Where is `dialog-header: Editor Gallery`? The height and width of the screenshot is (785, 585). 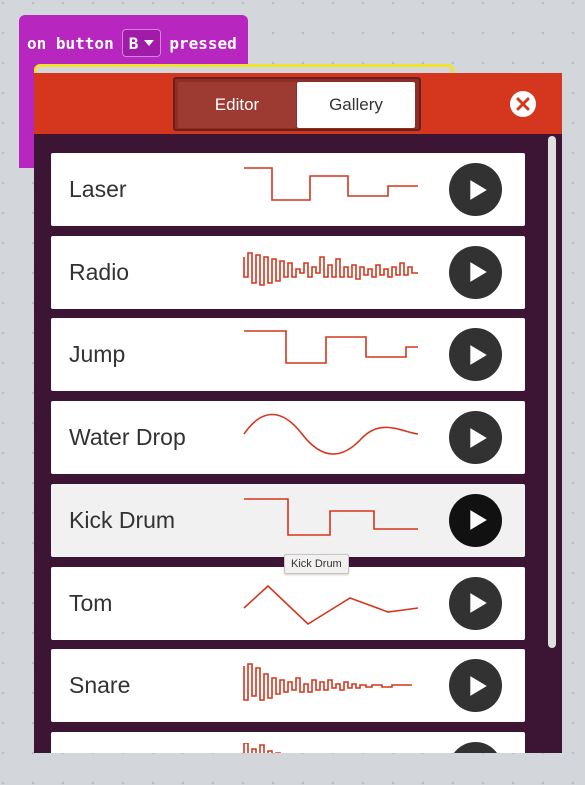
dialog-header: Editor Gallery is located at coordinates (298, 103).